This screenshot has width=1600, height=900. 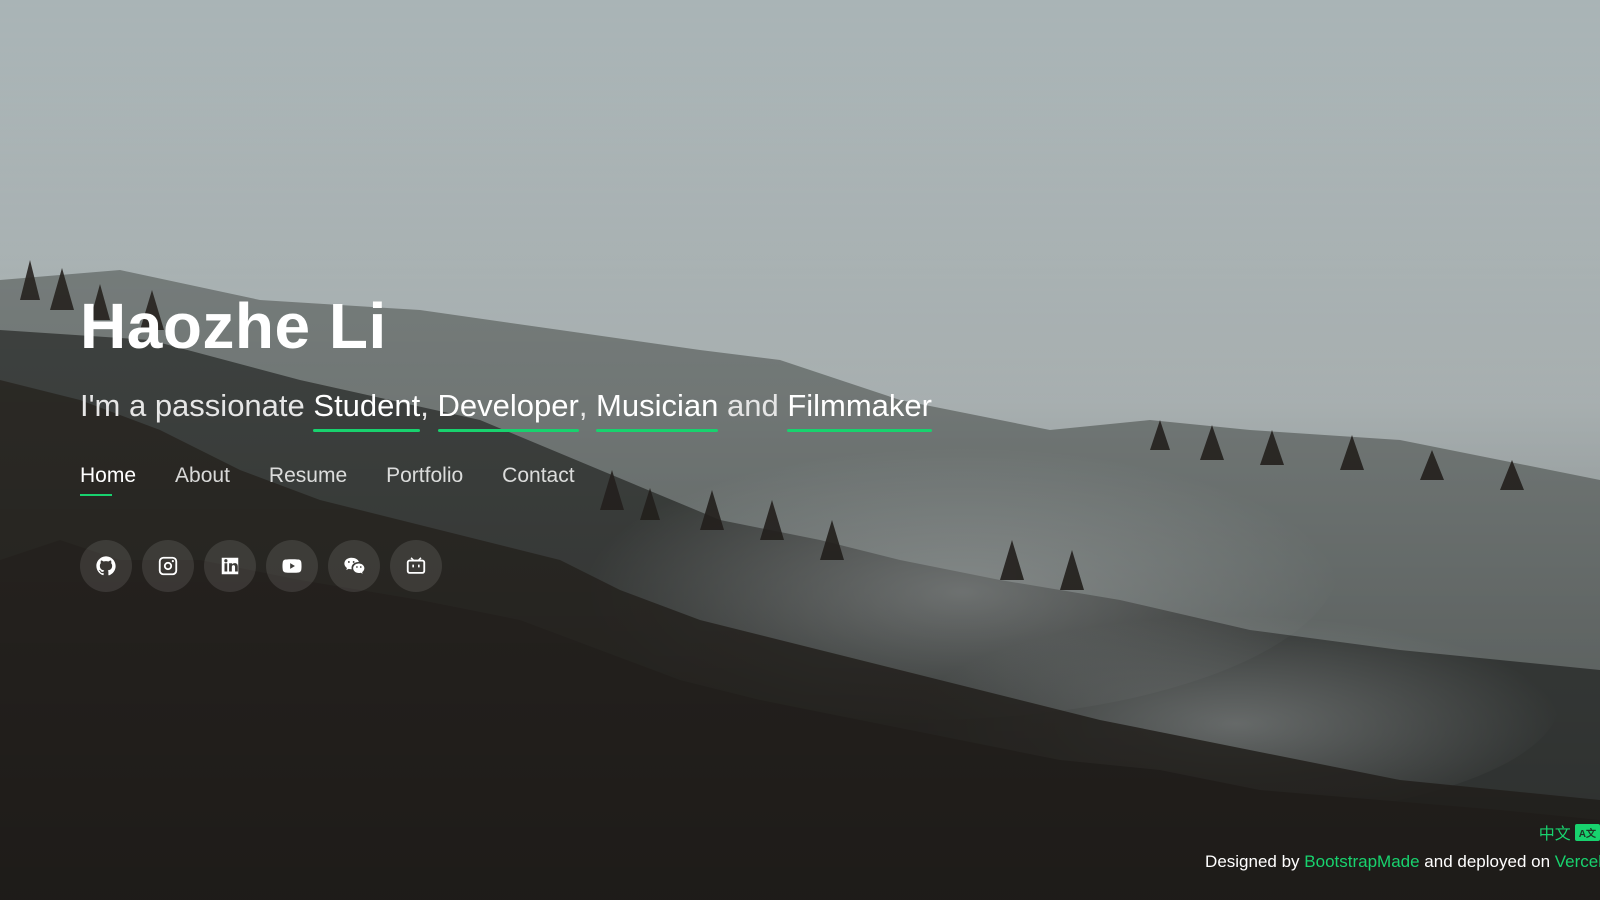 What do you see at coordinates (308, 480) in the screenshot?
I see `nav-resume: Resume` at bounding box center [308, 480].